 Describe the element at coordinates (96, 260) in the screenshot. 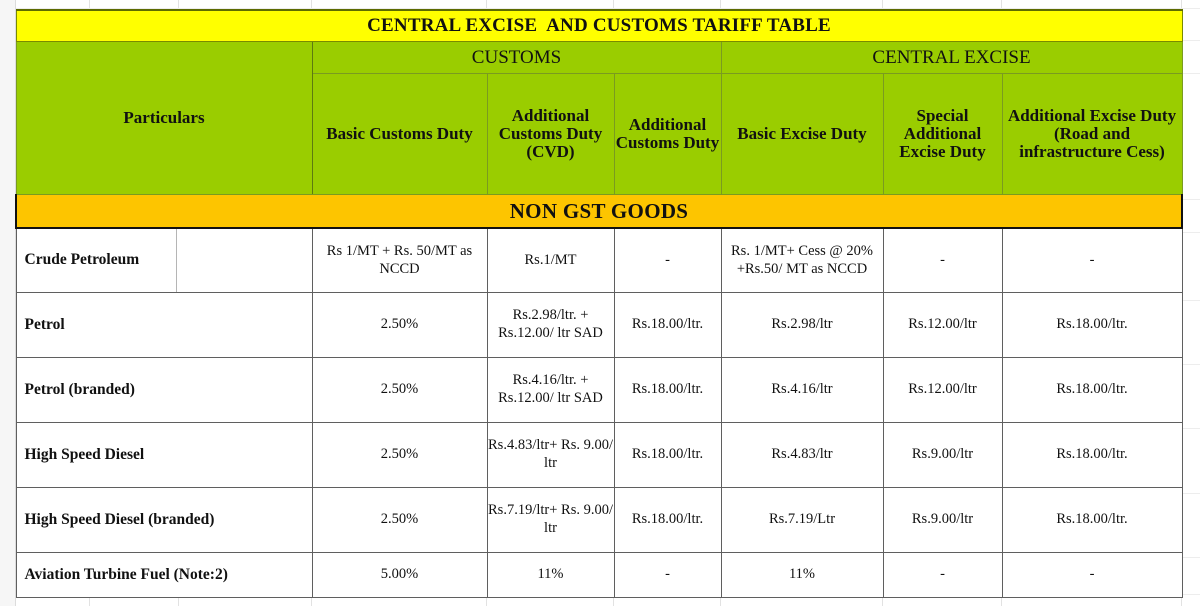

I see `row-label-crude-petroleum: Crude Petroleum` at that location.